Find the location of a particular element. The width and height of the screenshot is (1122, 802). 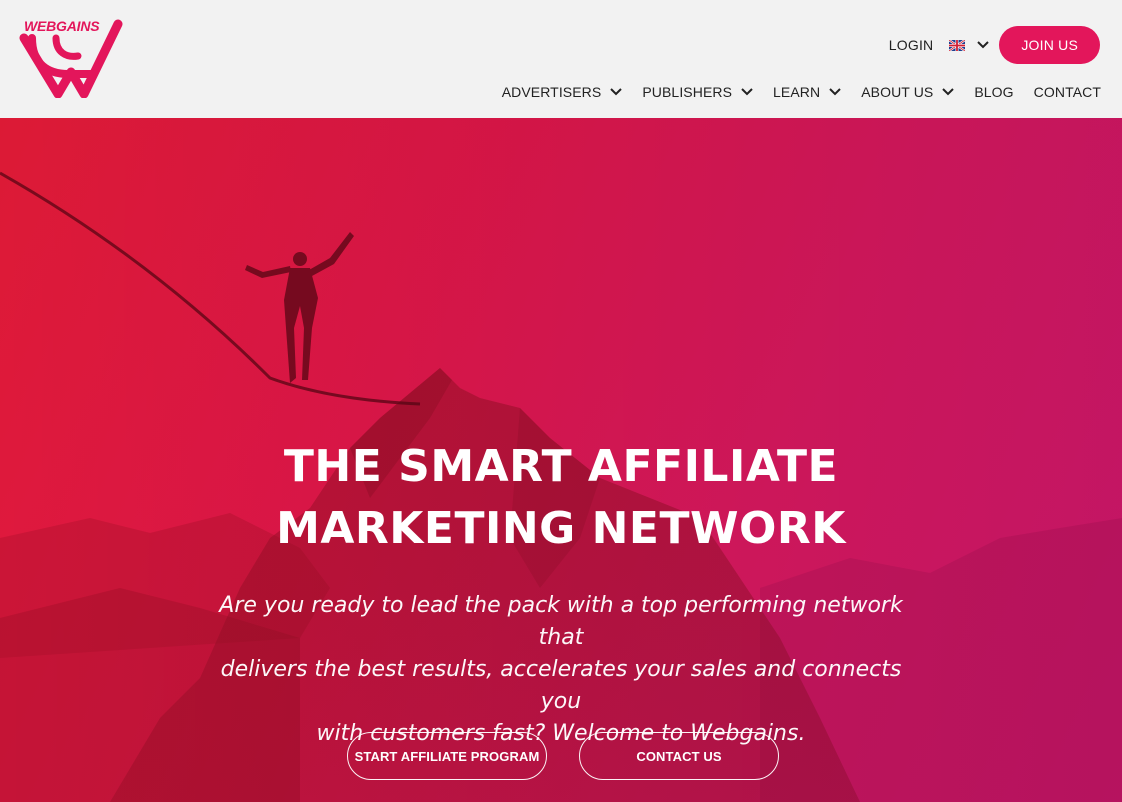

nav-item-label: LEARN is located at coordinates (797, 92).